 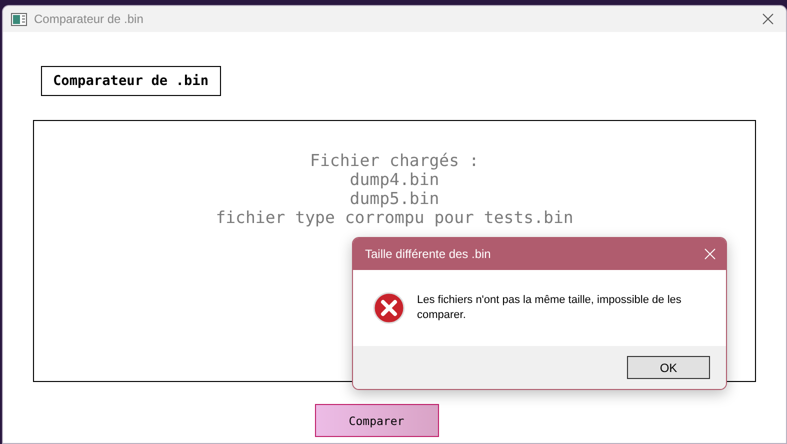 I want to click on dialog-message: Les fichiers n'ont pas la même taille, impossible de les comparer., so click(x=549, y=308).